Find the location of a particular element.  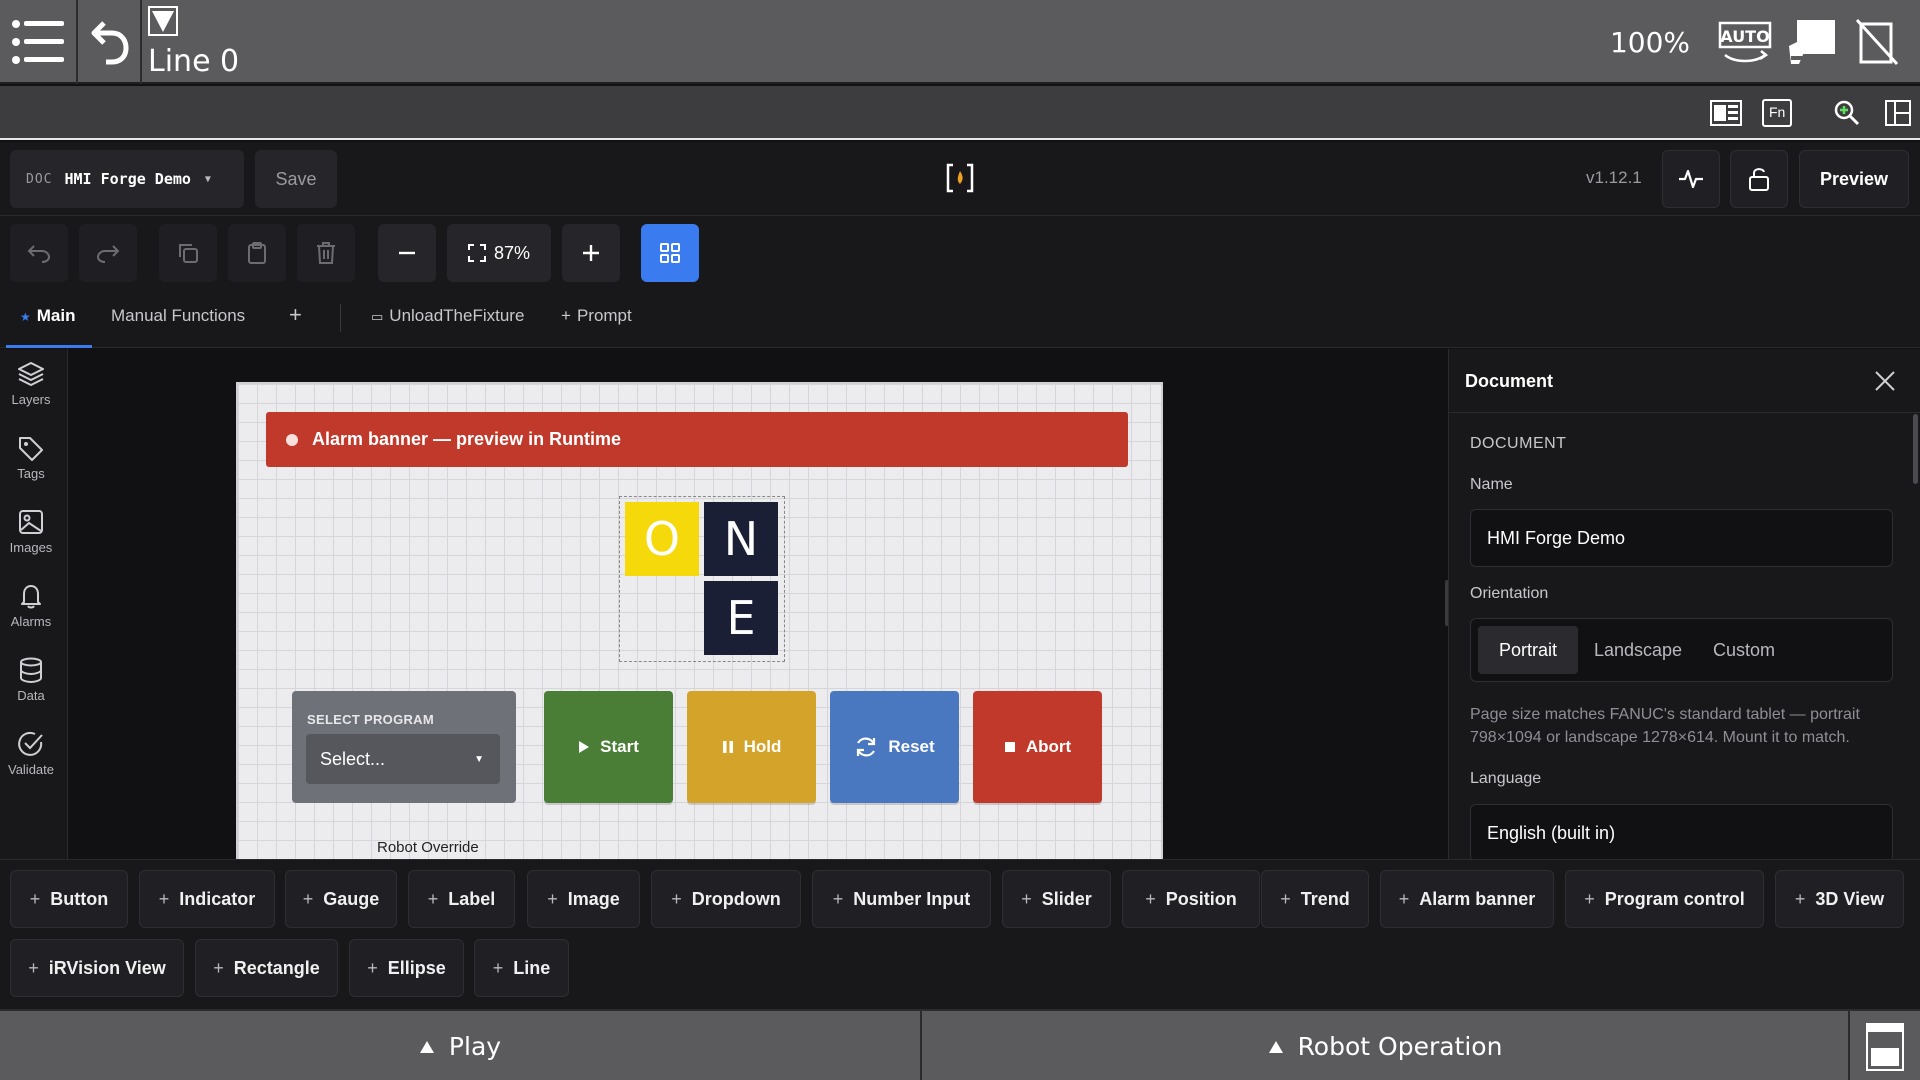

robot-operation-button: Robot Operation is located at coordinates (1385, 1045).